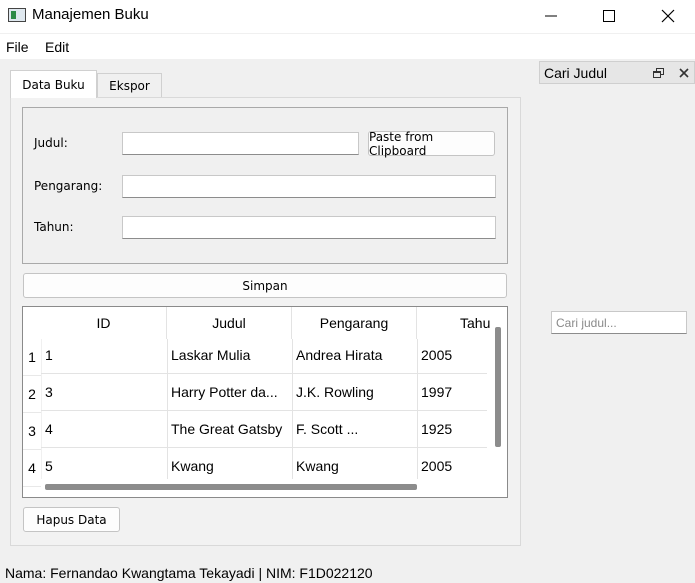 The width and height of the screenshot is (695, 583). Describe the element at coordinates (104, 323) in the screenshot. I see `column-header-id: ID` at that location.